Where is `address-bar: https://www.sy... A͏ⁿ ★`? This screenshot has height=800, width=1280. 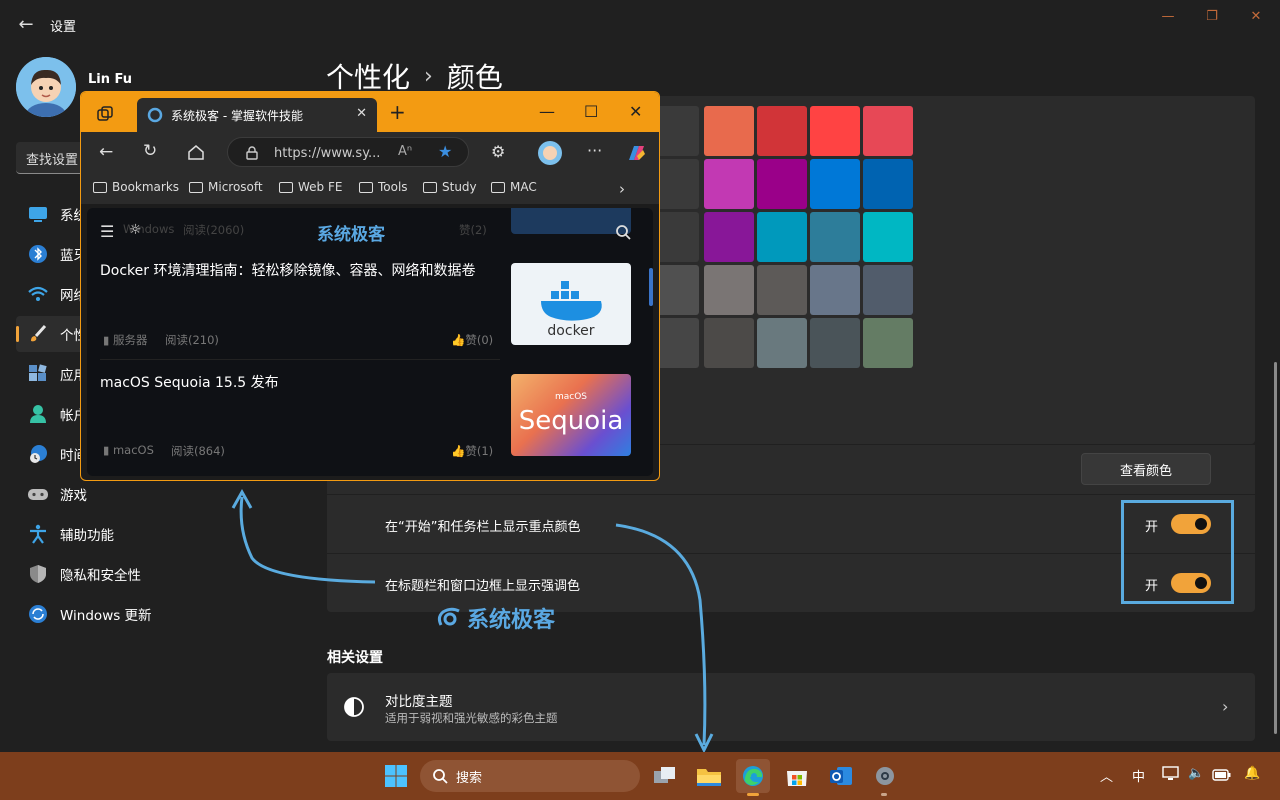 address-bar: https://www.sy... A͏ⁿ ★ is located at coordinates (348, 152).